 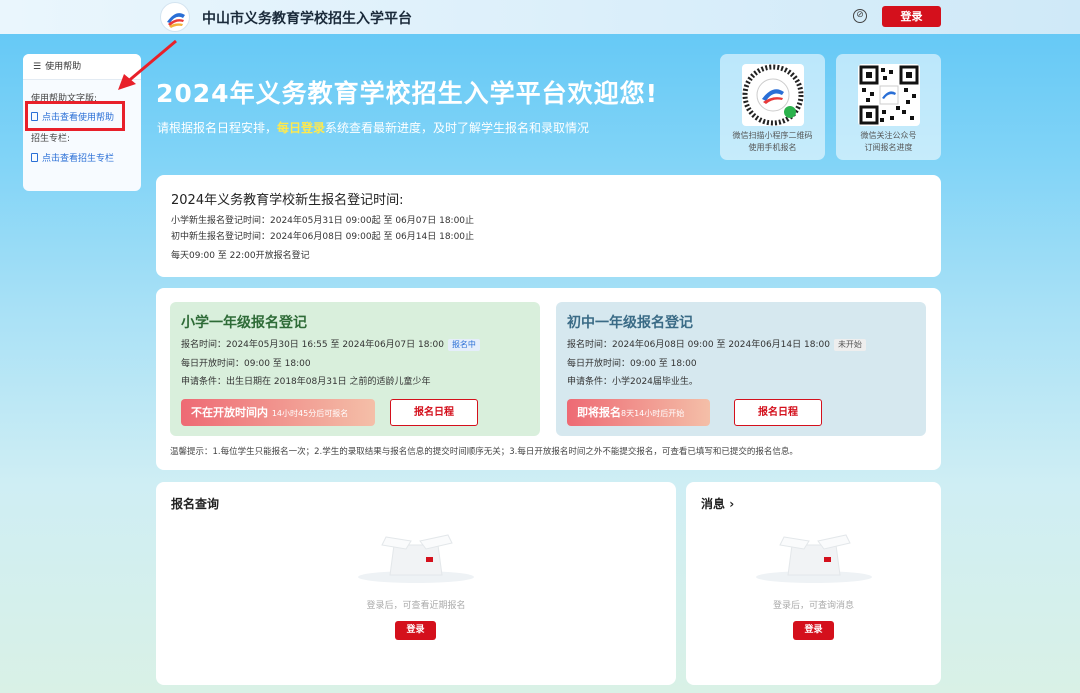 What do you see at coordinates (653, 413) in the screenshot?
I see `junior-register-sub: 8天14小时后开始` at bounding box center [653, 413].